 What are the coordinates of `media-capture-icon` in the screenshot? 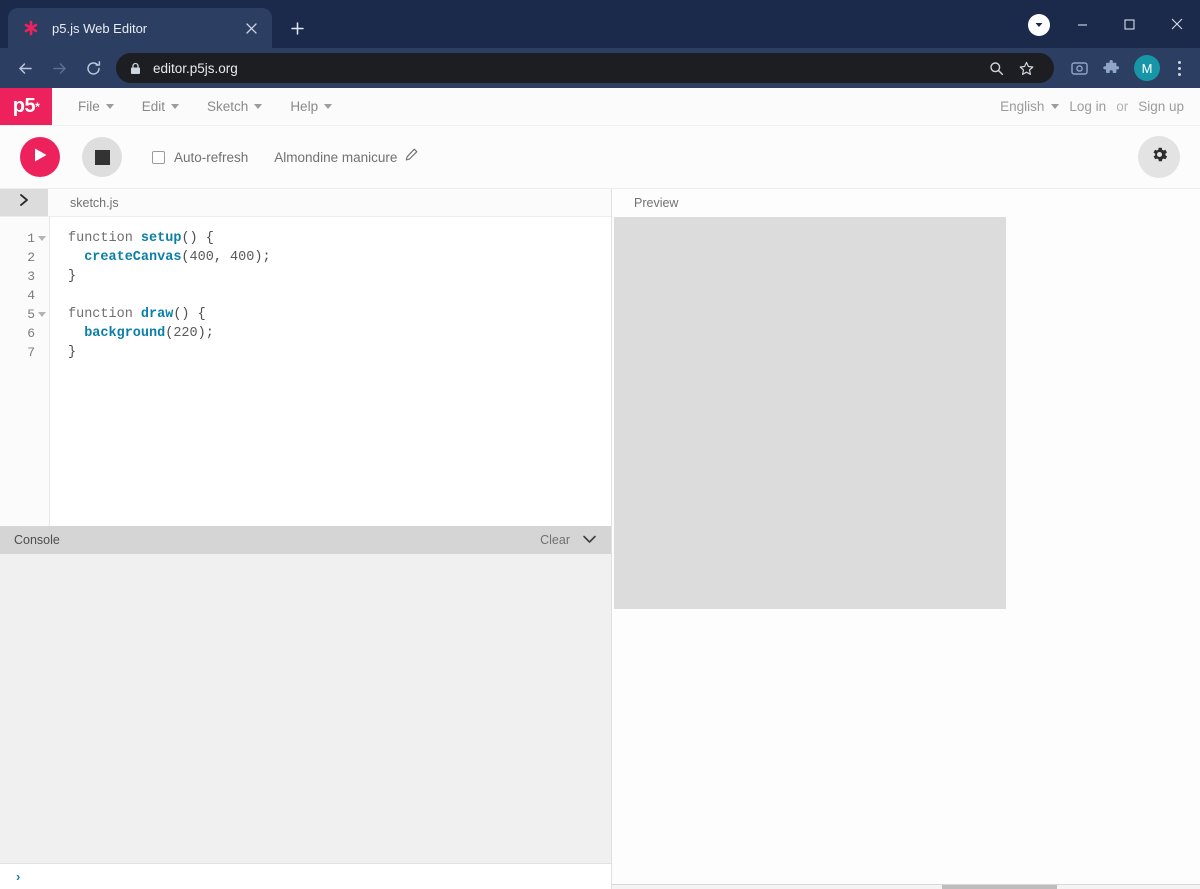 It's located at (1079, 68).